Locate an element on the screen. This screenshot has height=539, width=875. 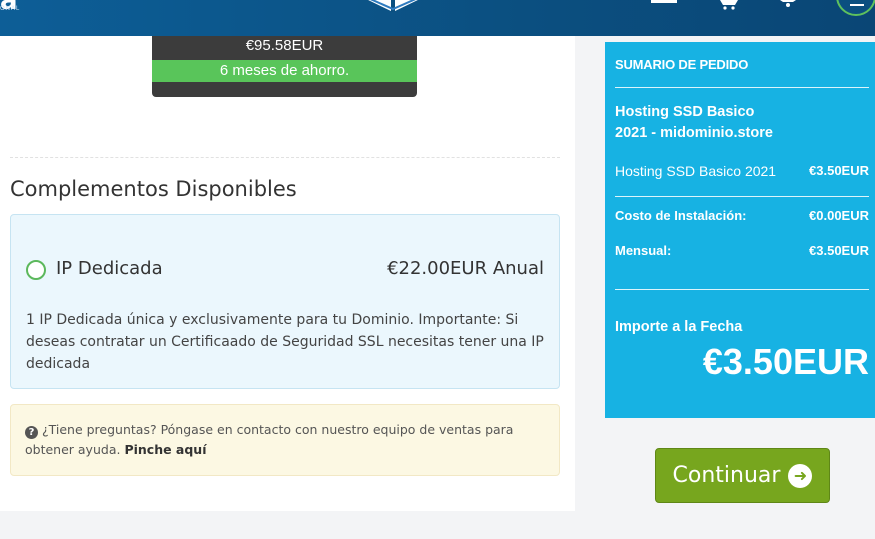
top-header: a ONAL is located at coordinates (437, 18).